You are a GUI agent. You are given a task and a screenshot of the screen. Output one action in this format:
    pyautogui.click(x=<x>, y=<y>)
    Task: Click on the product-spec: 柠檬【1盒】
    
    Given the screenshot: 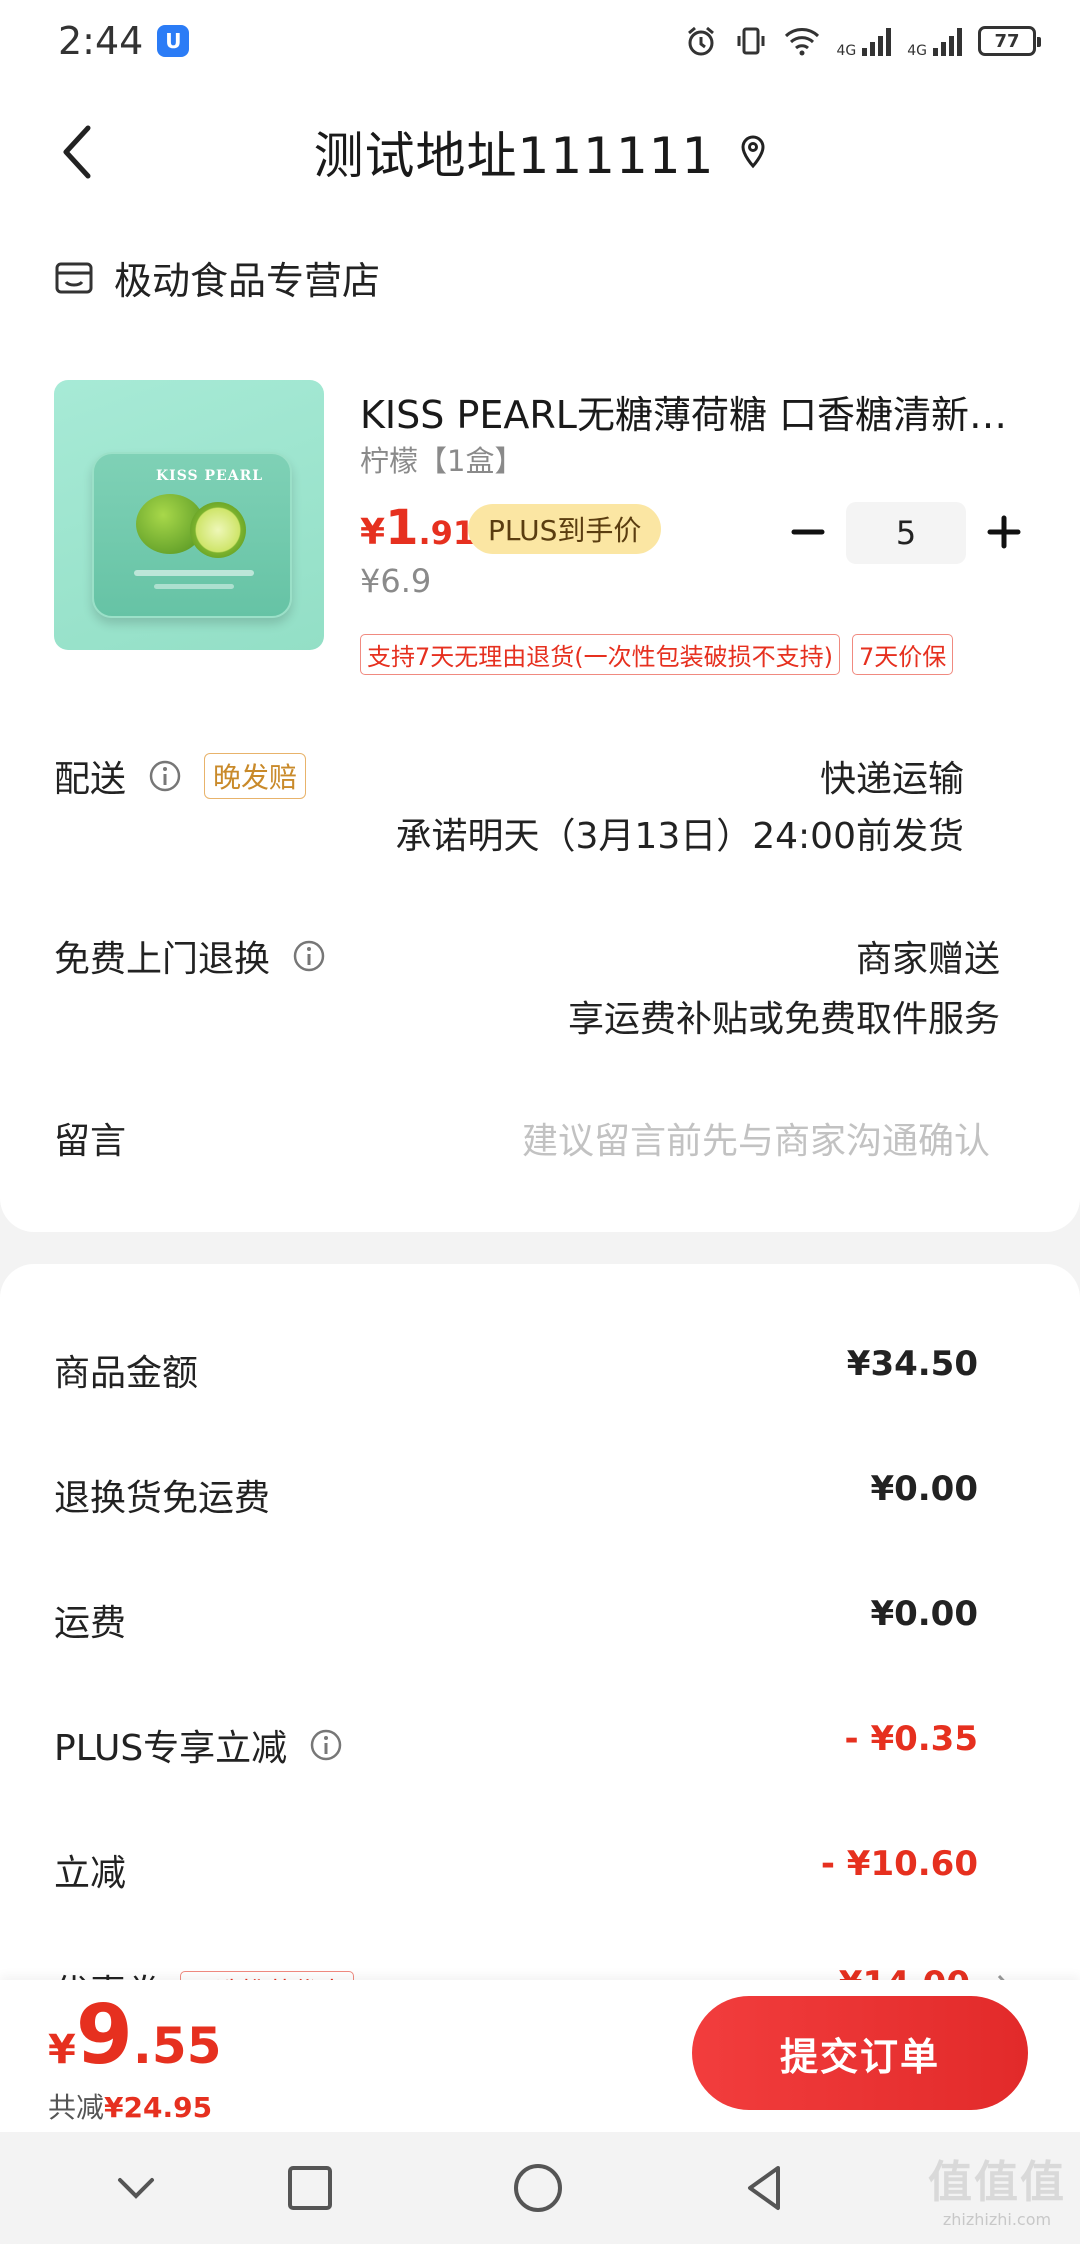 What is the action you would take?
    pyautogui.click(x=441, y=459)
    